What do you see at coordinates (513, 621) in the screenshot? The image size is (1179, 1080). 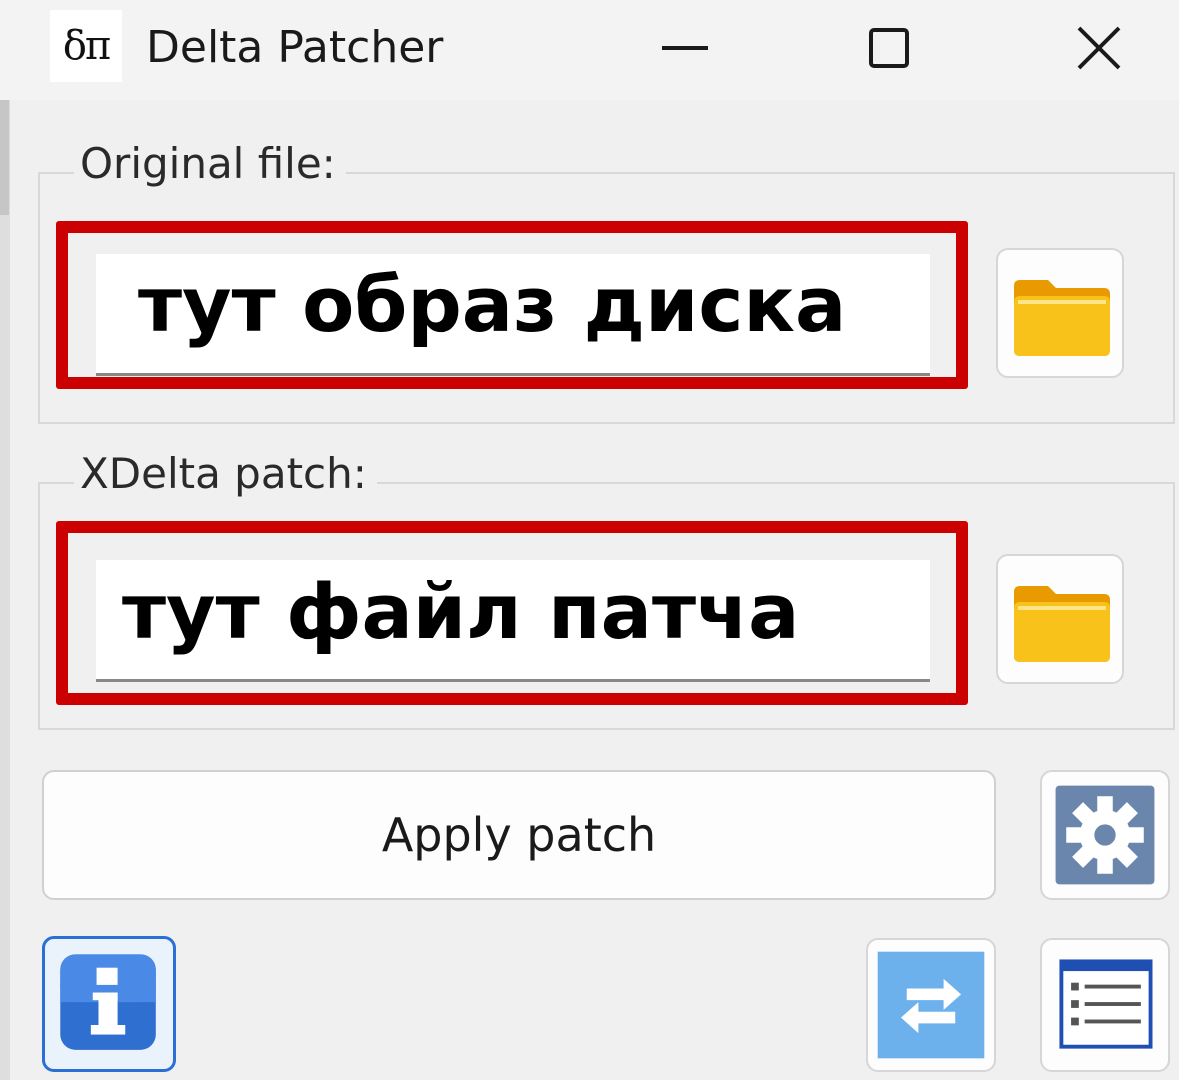 I see `xdelta-patch-input: тут файл патча` at bounding box center [513, 621].